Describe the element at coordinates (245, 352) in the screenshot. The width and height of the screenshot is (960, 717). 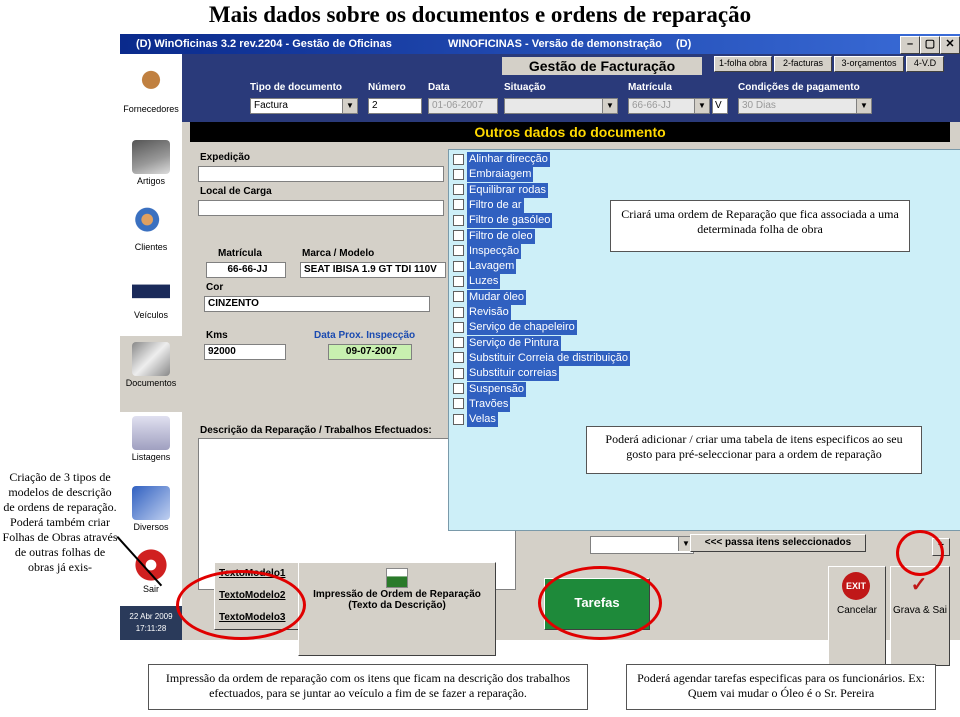
I see `kms-field: 92000` at that location.